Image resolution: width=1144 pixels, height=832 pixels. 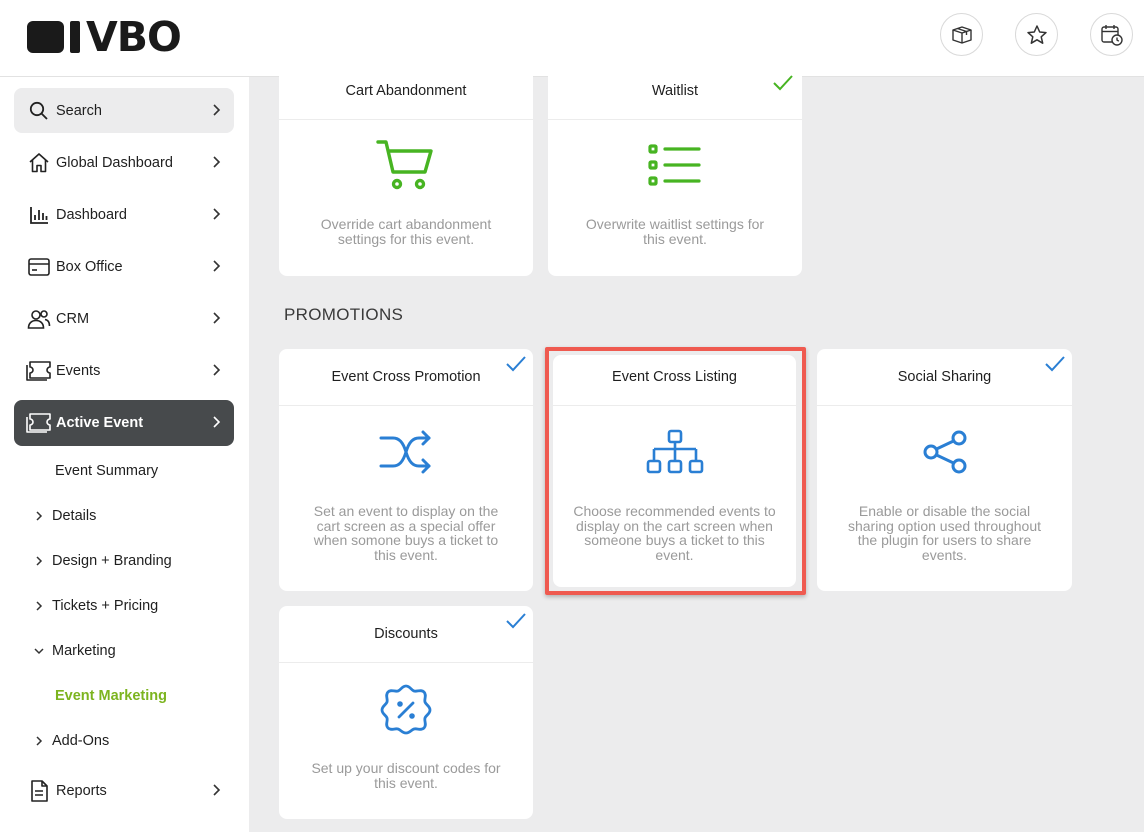 What do you see at coordinates (73, 318) in the screenshot?
I see `sidebar-item-label: CRM` at bounding box center [73, 318].